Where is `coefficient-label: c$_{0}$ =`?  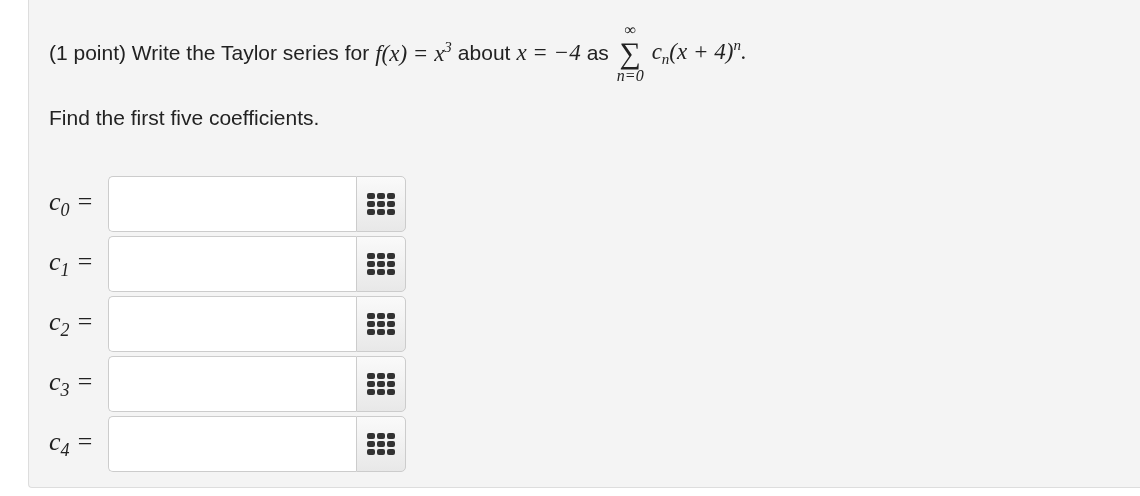
coefficient-label: c$_{0}$ = is located at coordinates (72, 204).